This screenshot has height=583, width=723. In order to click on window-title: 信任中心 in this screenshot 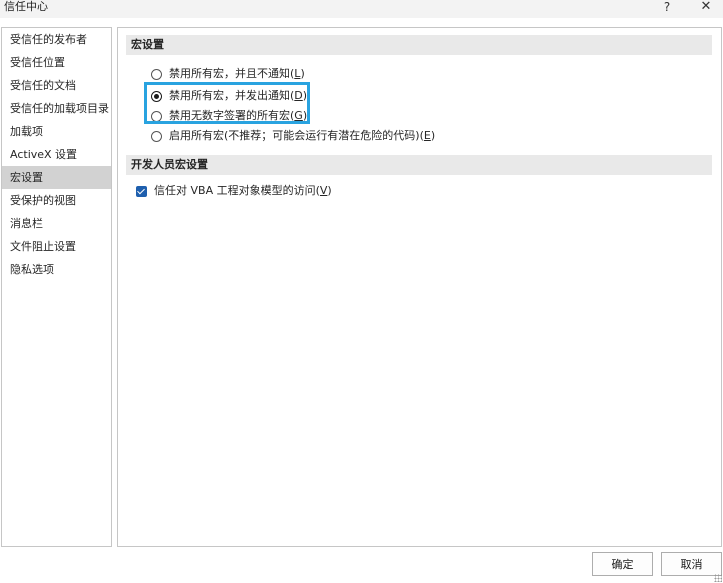, I will do `click(26, 6)`.